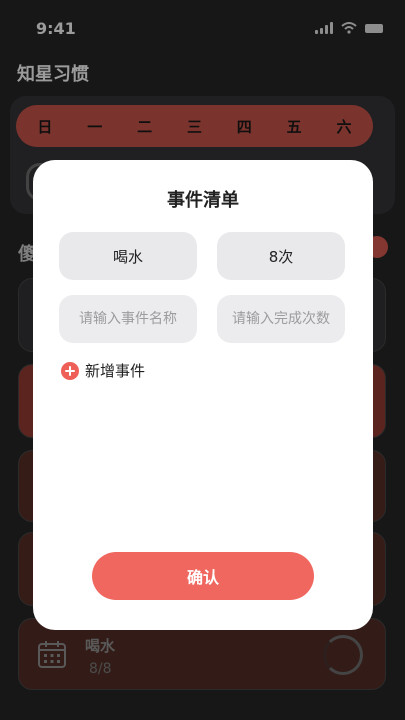 This screenshot has height=720, width=405. I want to click on new-event-name-input, so click(128, 319).